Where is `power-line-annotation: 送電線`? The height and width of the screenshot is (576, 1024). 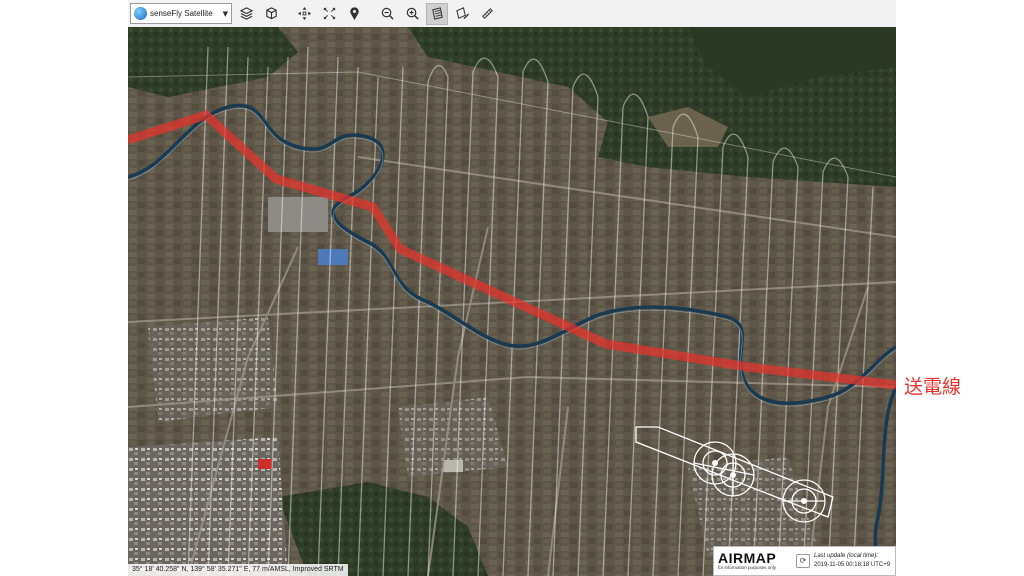 power-line-annotation: 送電線 is located at coordinates (933, 387).